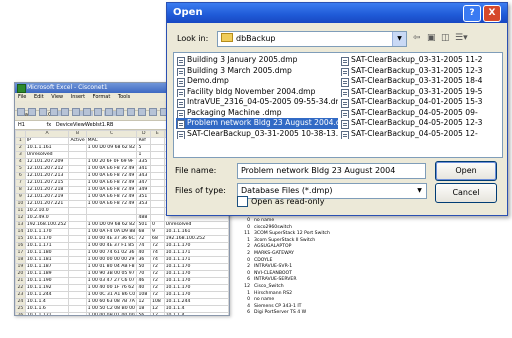  Describe the element at coordinates (239, 313) in the screenshot. I see `cell: 6` at that location.